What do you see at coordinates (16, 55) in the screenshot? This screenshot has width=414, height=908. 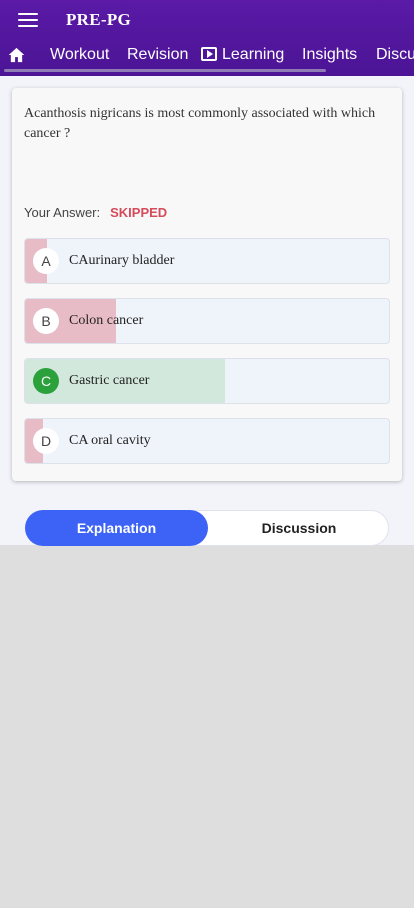 I see `home-icon` at bounding box center [16, 55].